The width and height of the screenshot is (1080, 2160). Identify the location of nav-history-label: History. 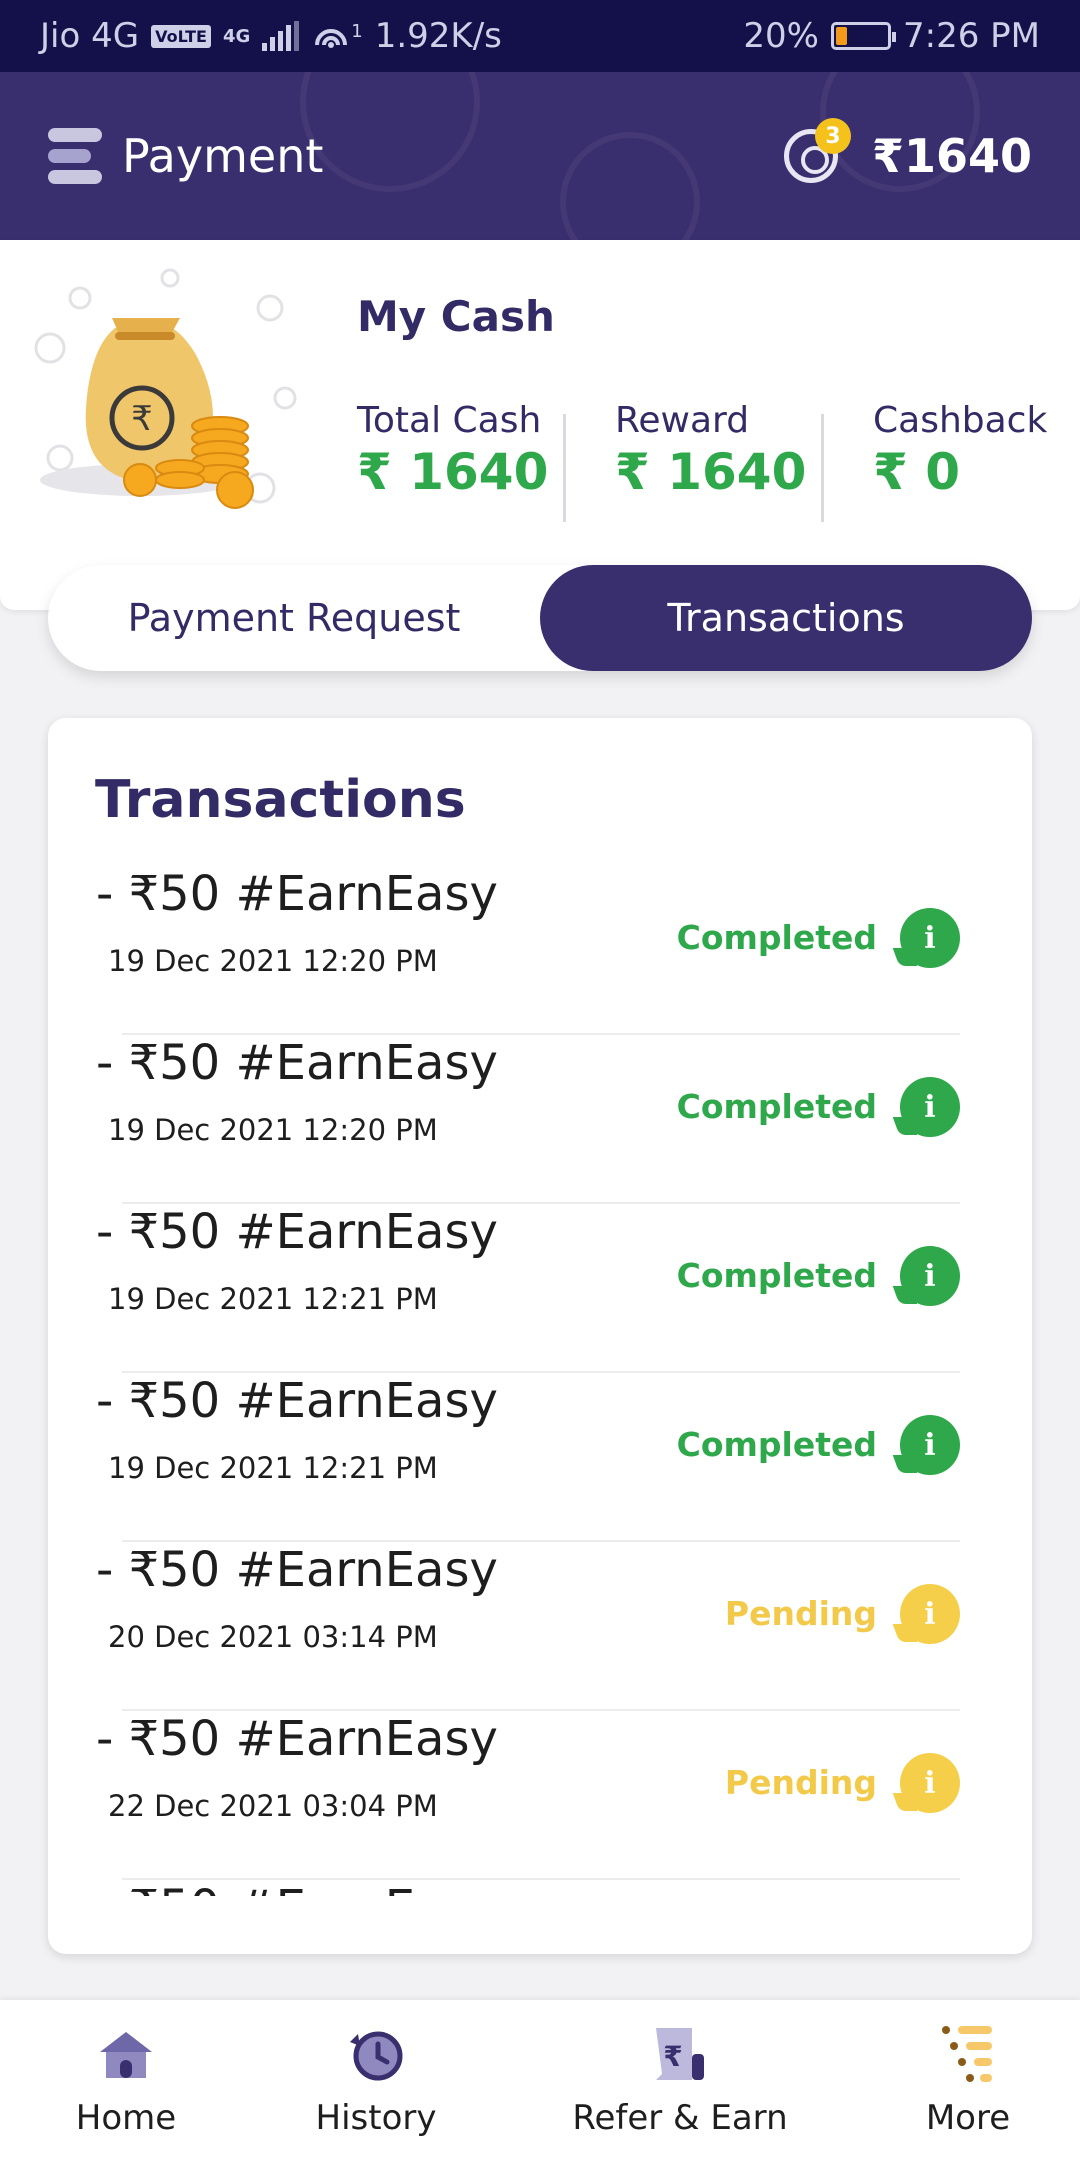
(376, 2118).